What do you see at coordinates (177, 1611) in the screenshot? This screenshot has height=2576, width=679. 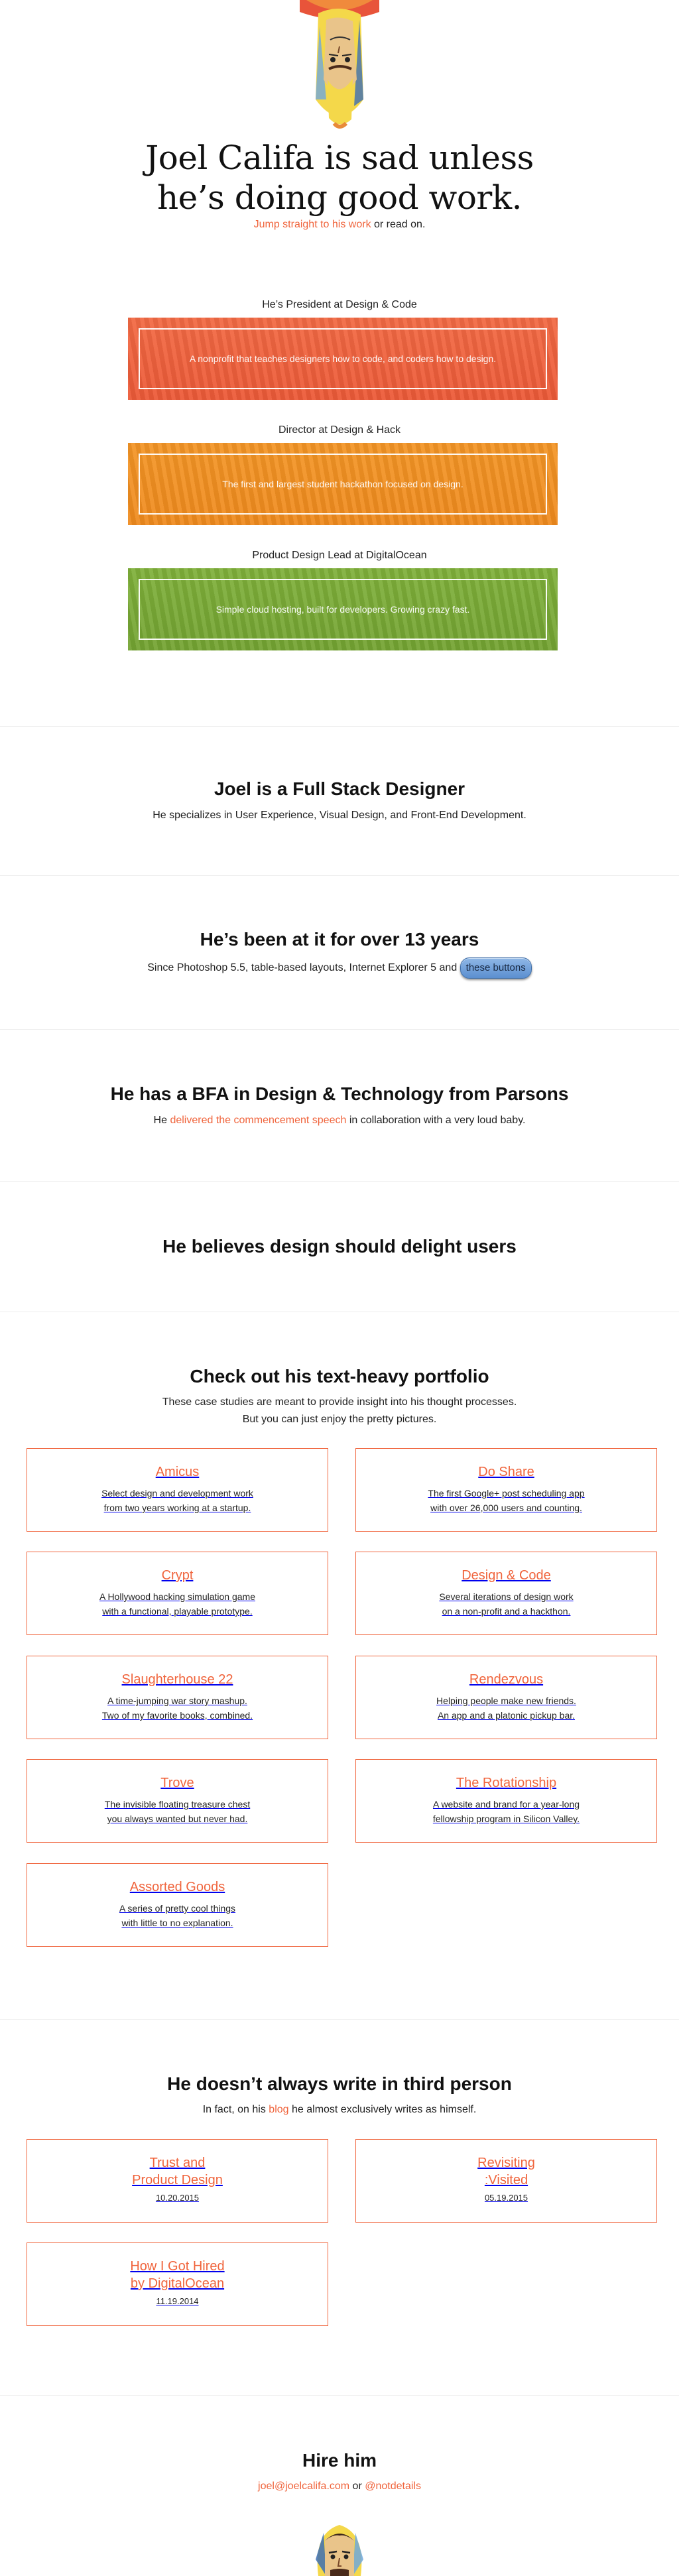 I see `card-desc-line: with a functional, playable prototype.` at bounding box center [177, 1611].